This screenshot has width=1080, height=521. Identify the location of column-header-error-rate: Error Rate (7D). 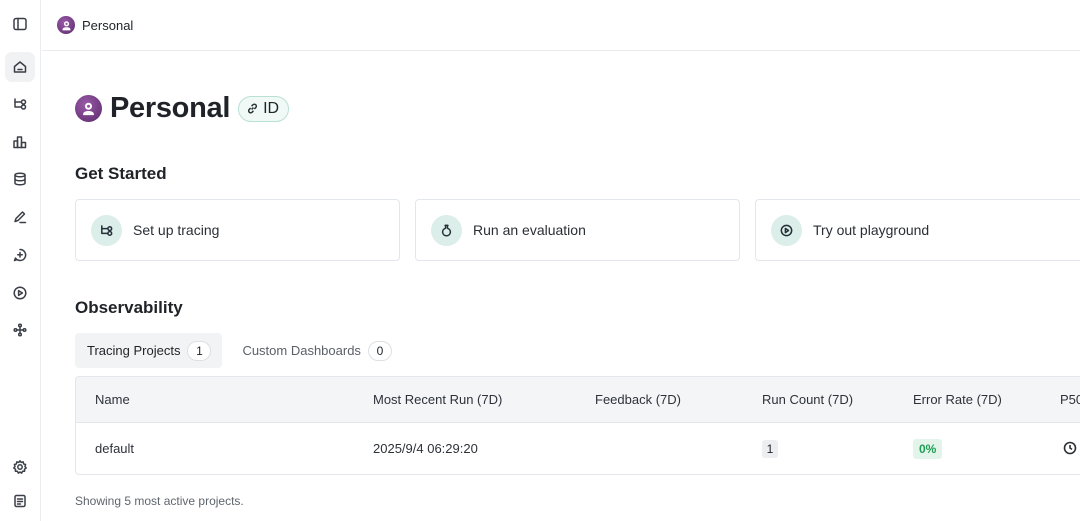
(957, 399).